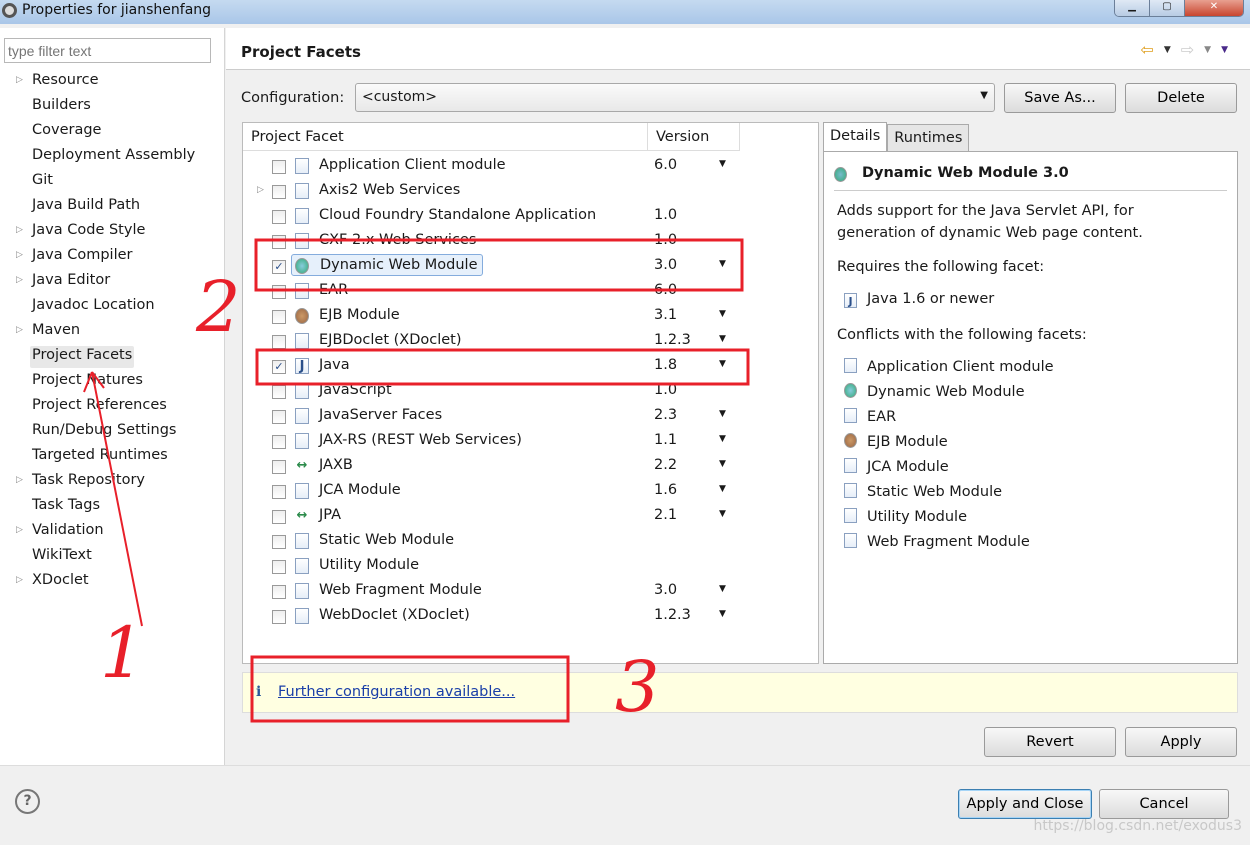  I want to click on facet-version: 1.2.3, so click(672, 340).